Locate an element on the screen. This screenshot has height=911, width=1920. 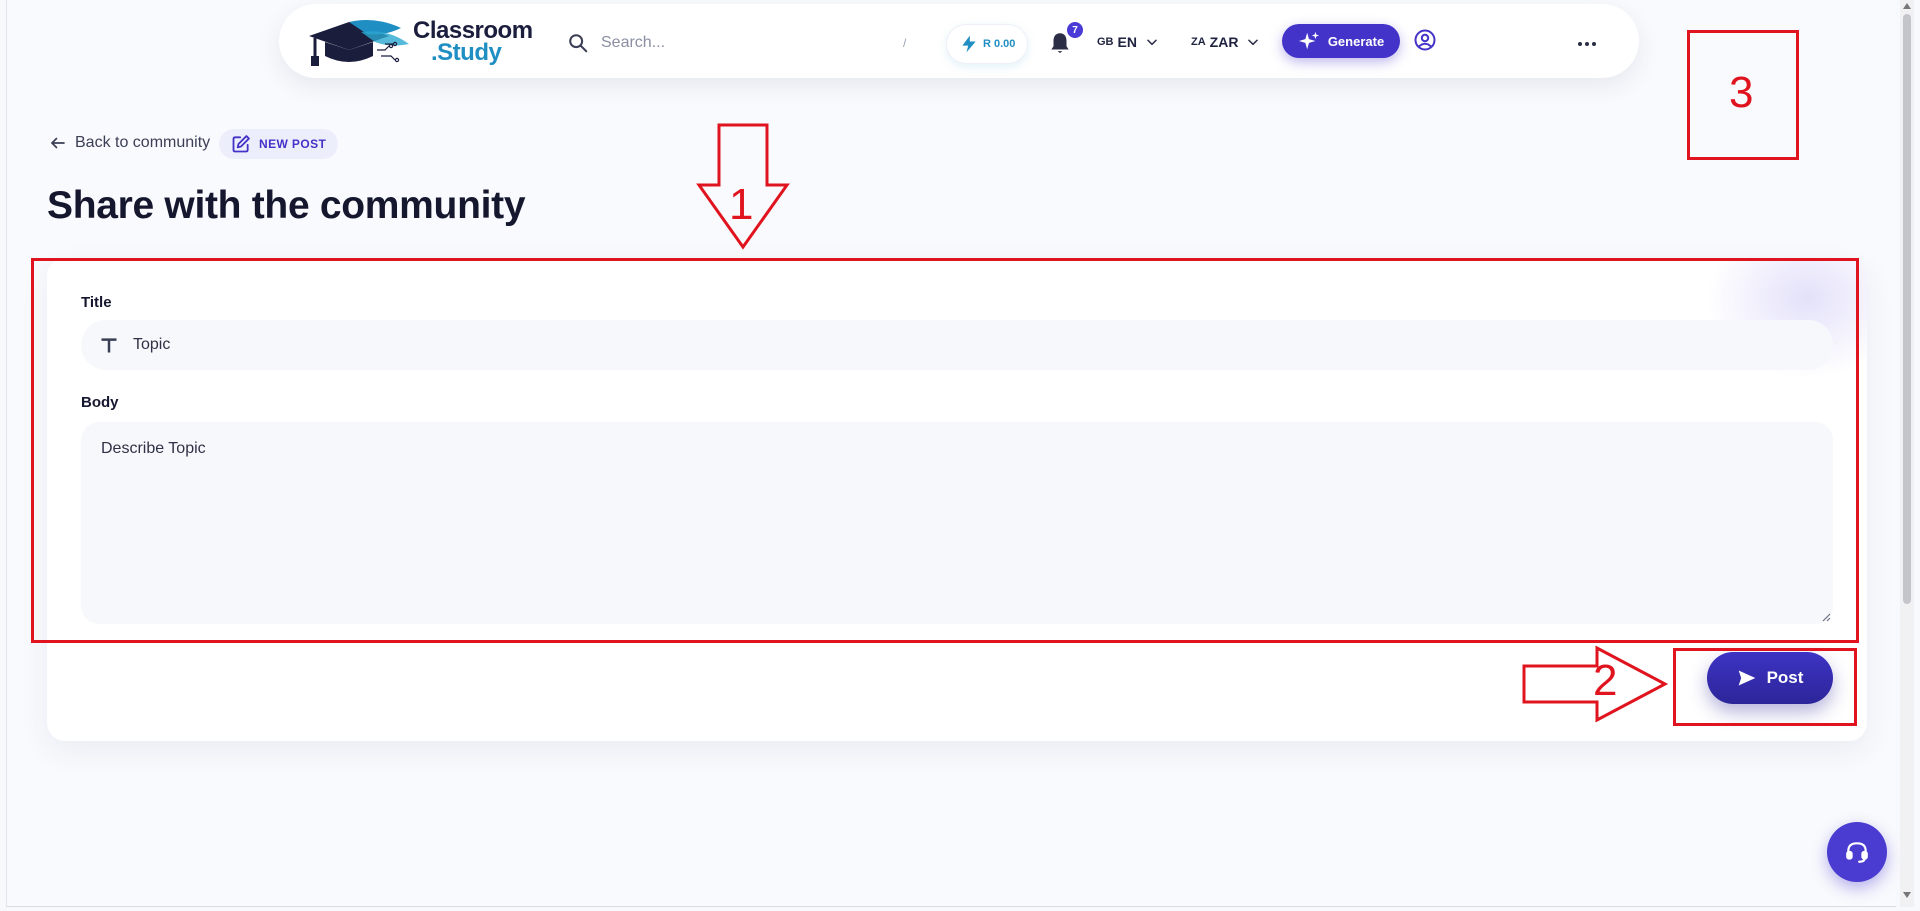
language-label: EN is located at coordinates (1127, 42).